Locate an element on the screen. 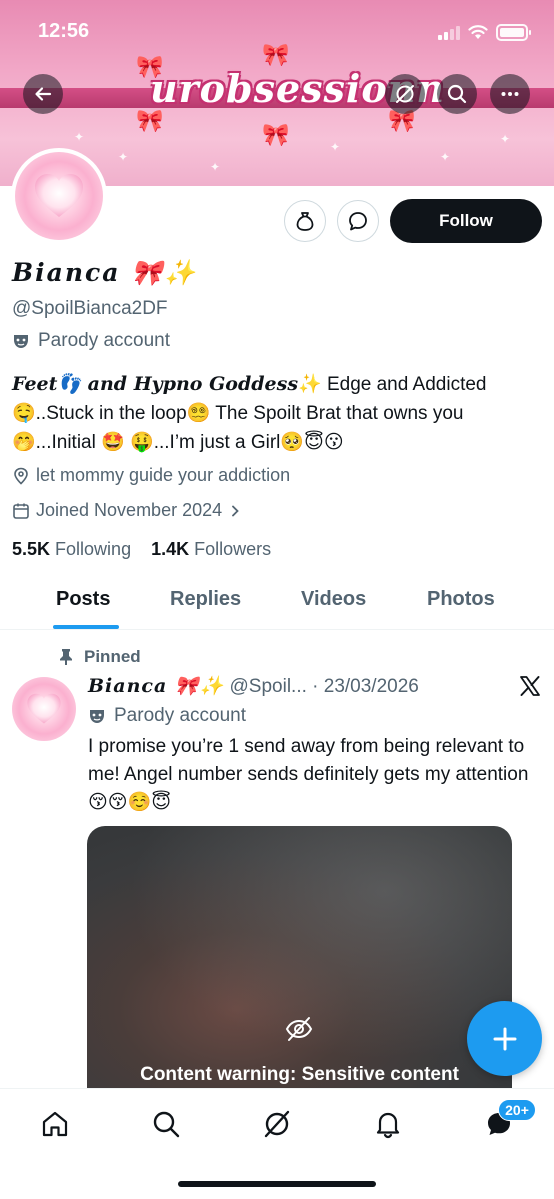 The image size is (554, 1199). parody-text: Parody account is located at coordinates (104, 340).